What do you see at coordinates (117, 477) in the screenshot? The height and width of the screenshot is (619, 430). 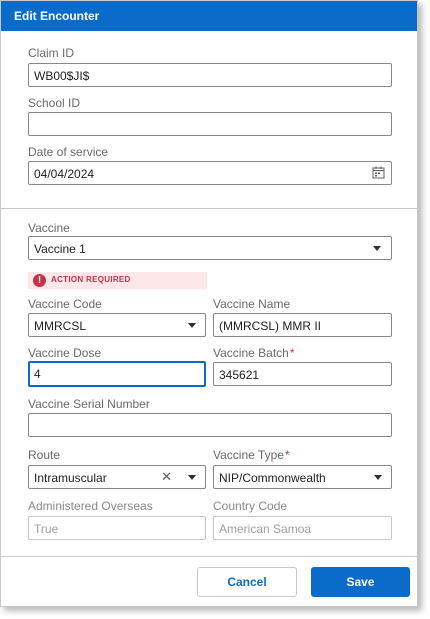 I see `route-select: Intramuscular ✕` at bounding box center [117, 477].